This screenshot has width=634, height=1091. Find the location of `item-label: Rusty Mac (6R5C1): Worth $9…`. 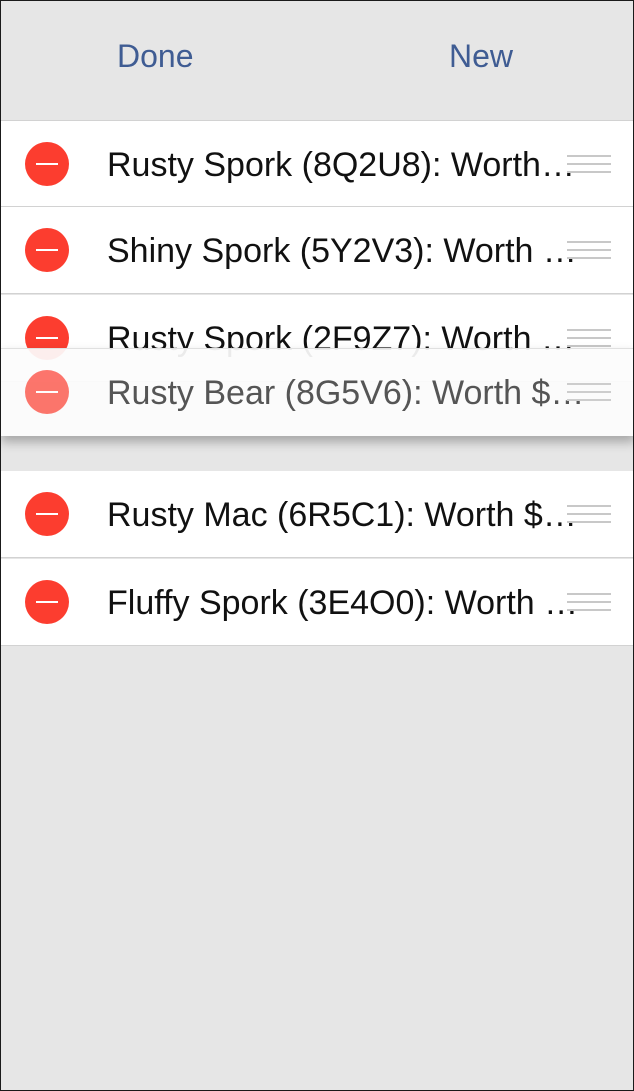

item-label: Rusty Mac (6R5C1): Worth $9… is located at coordinates (347, 515).